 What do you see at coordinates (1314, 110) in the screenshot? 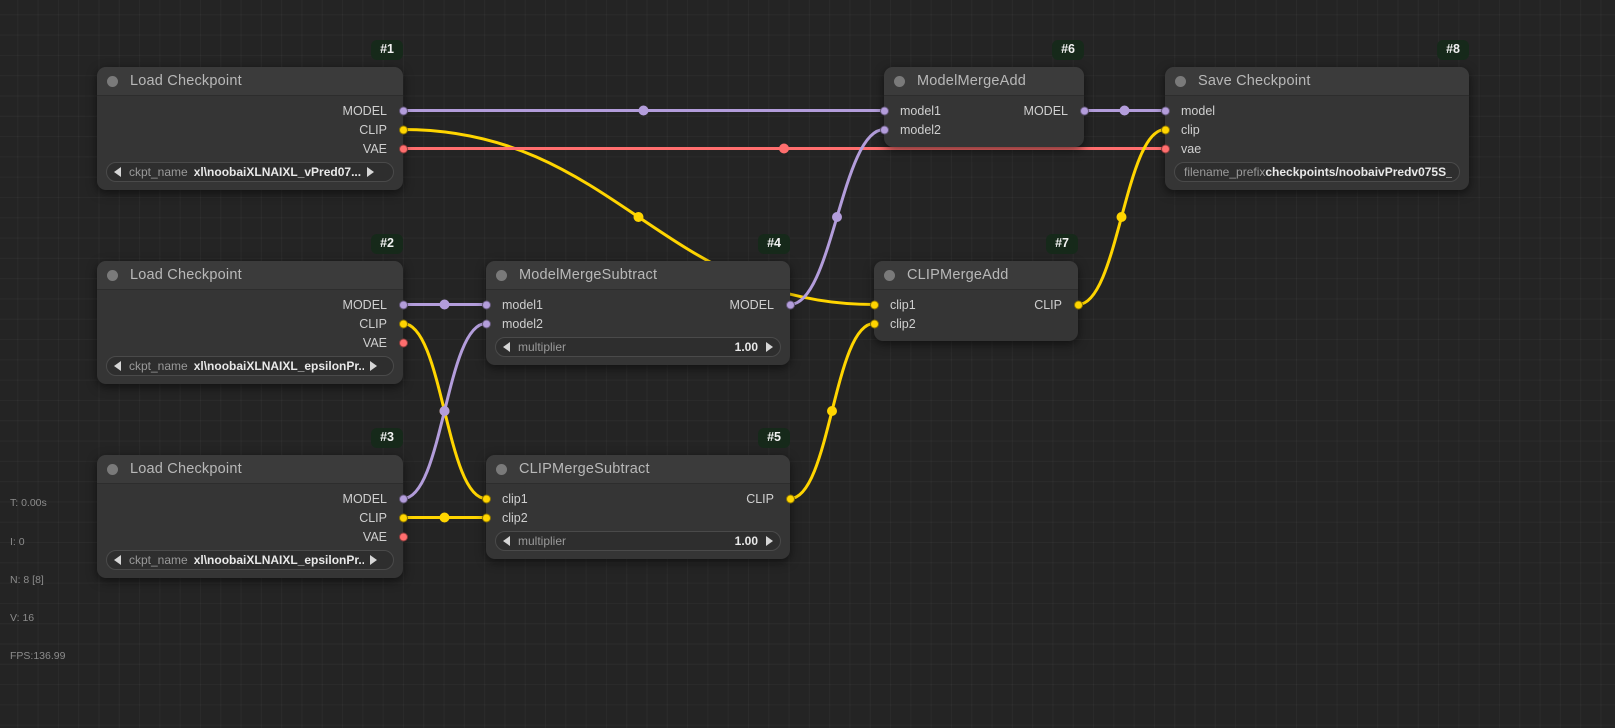
I see `slot-row: model` at bounding box center [1314, 110].